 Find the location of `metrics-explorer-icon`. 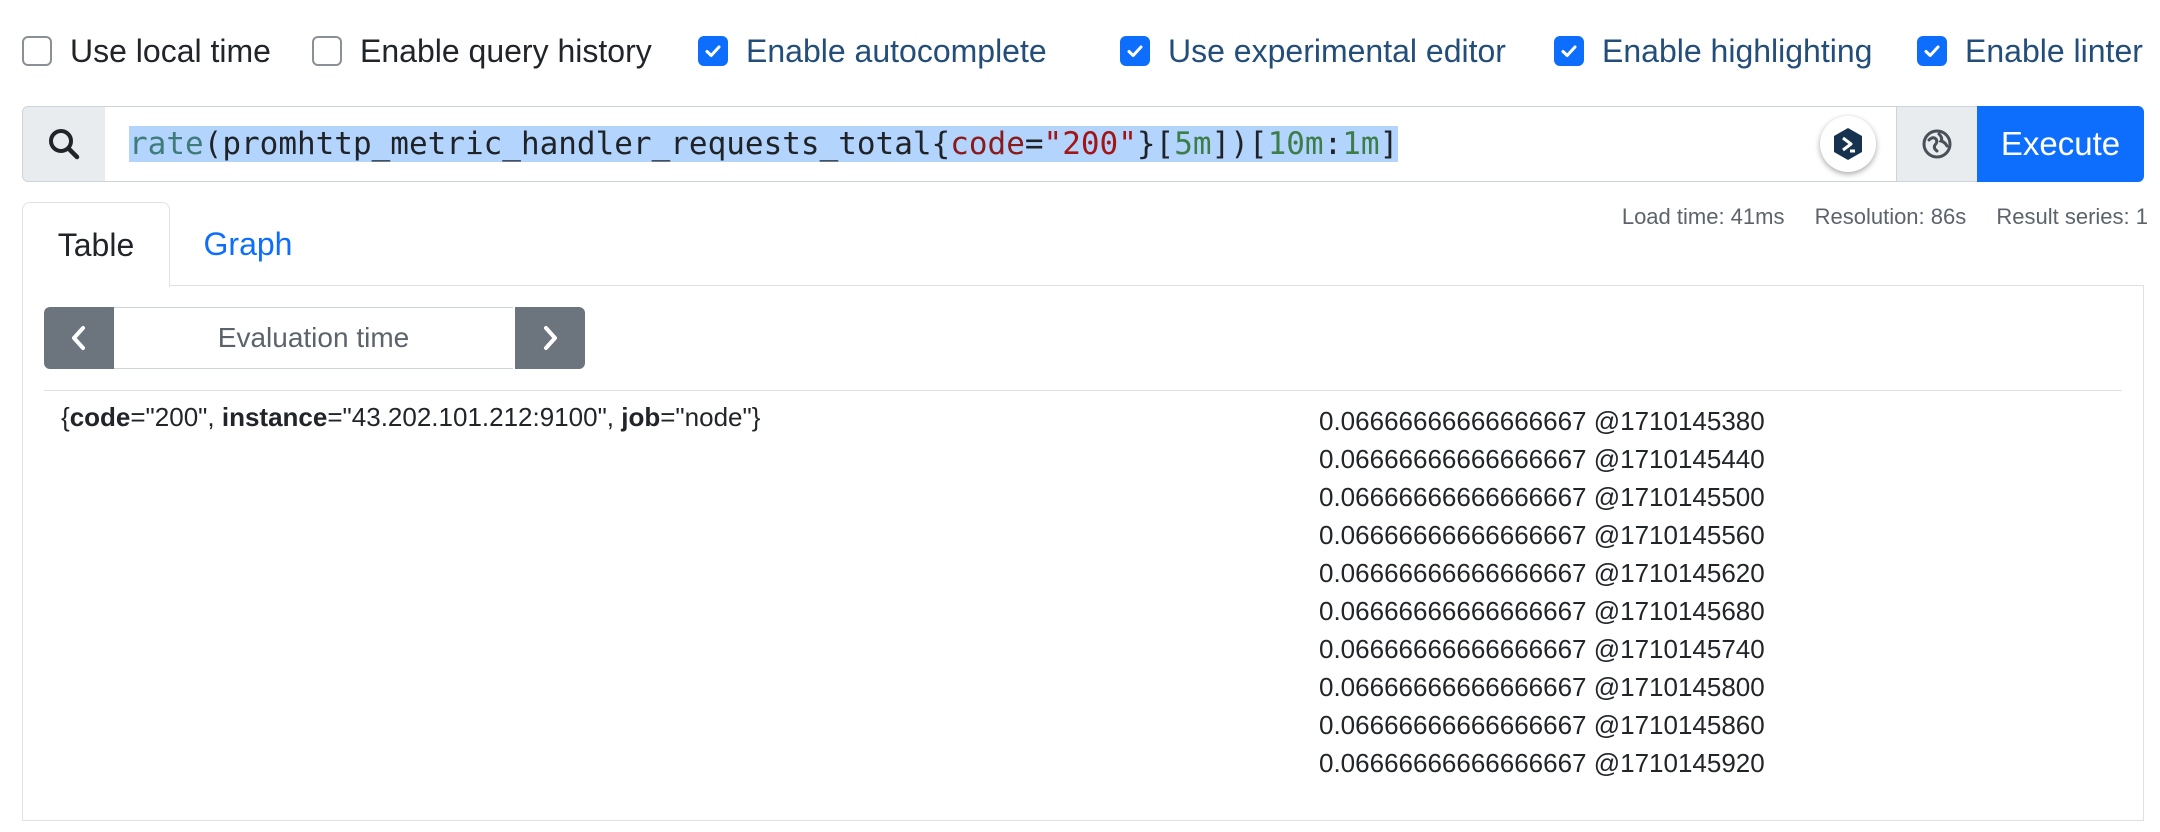

metrics-explorer-icon is located at coordinates (1937, 144).